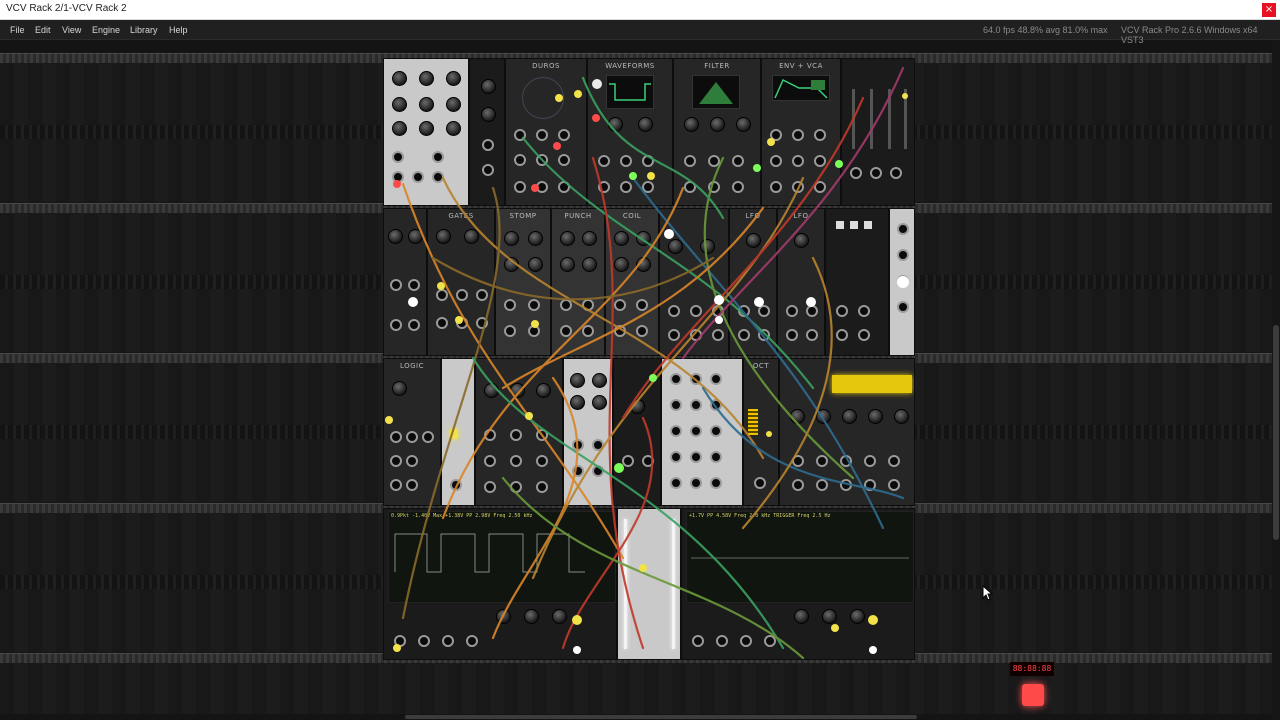  What do you see at coordinates (405, 282) in the screenshot?
I see `sequencer-module` at bounding box center [405, 282].